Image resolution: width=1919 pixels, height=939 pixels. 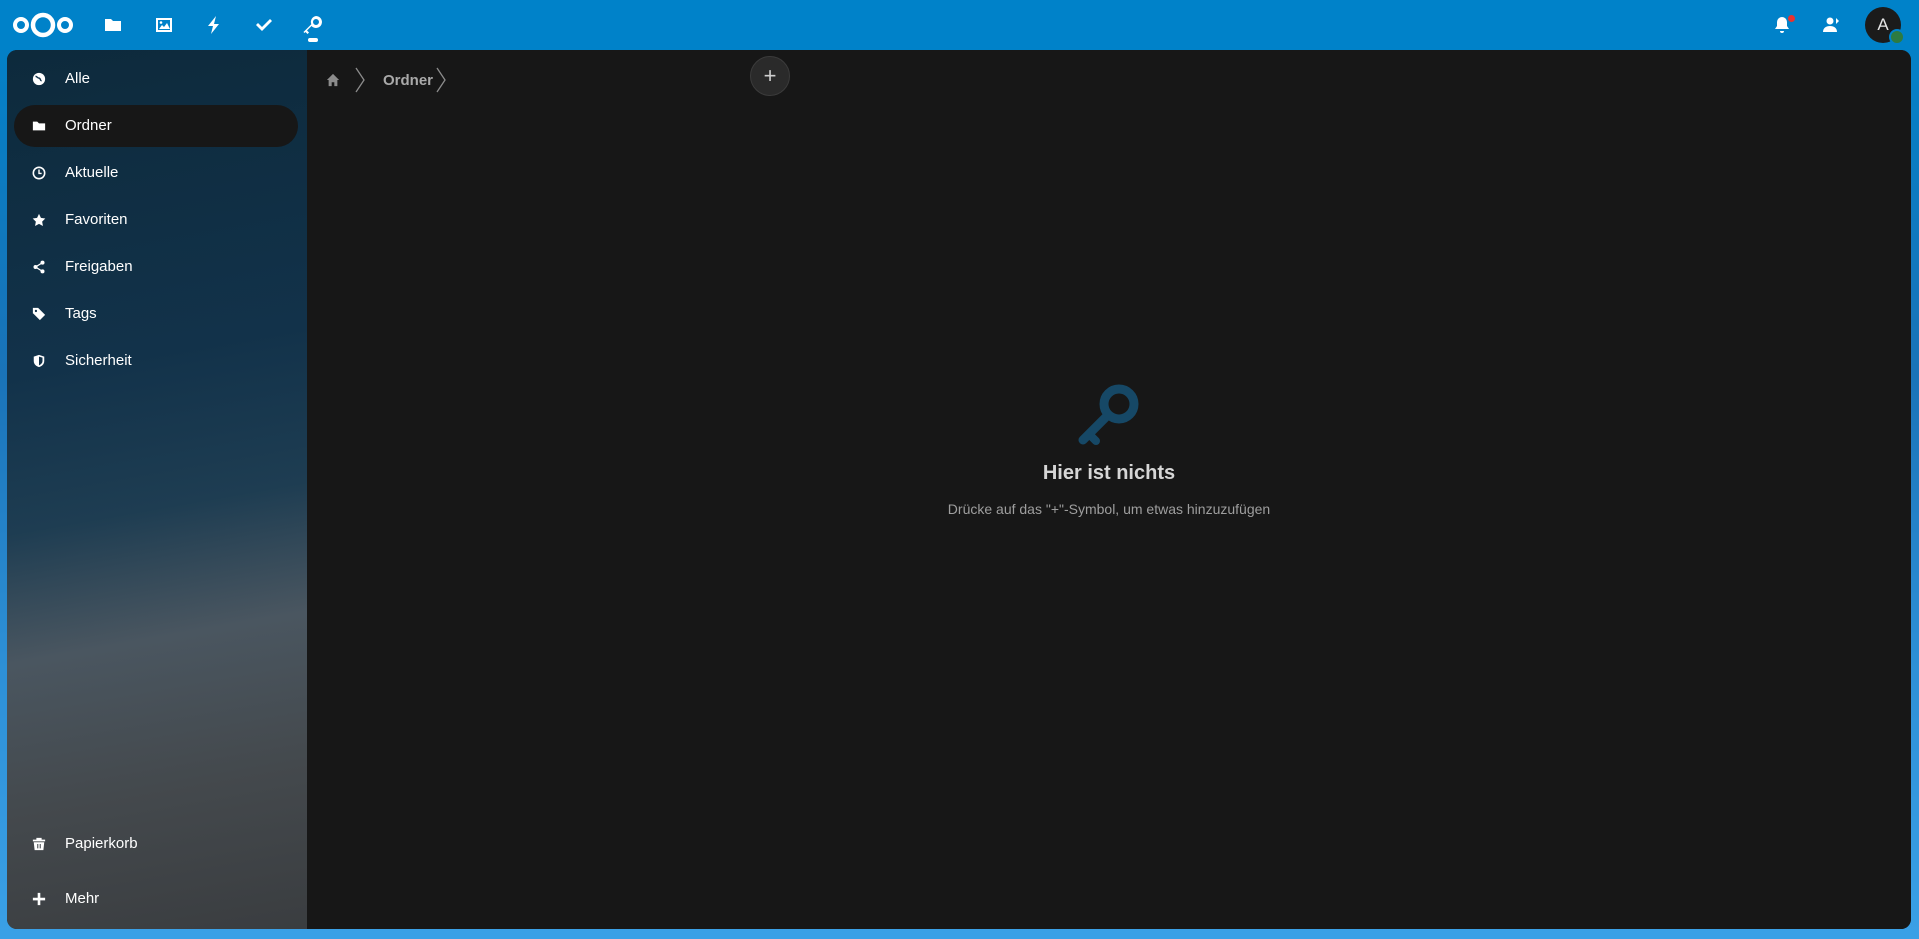 I want to click on contacts-icon, so click(x=1831, y=25).